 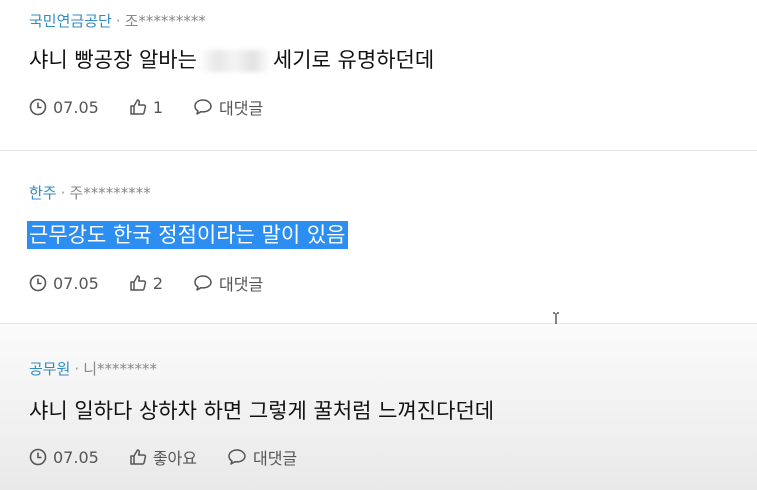 I want to click on comment-actions: 07.05 1 대댓글, so click(x=161, y=107).